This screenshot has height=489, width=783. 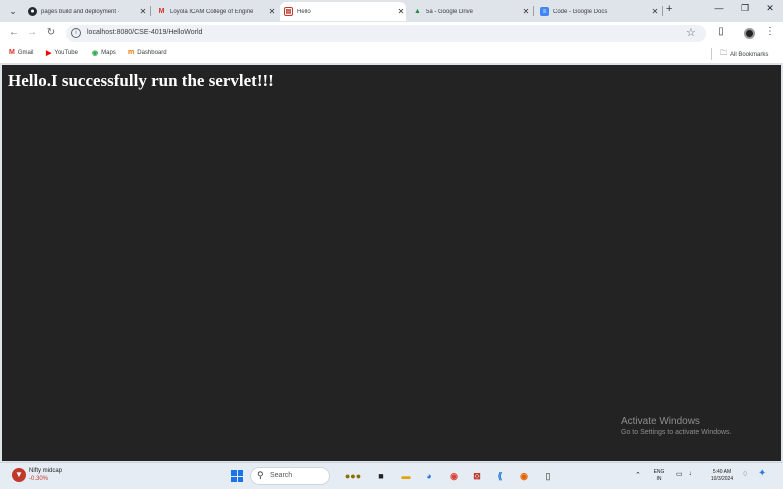 What do you see at coordinates (524, 476) in the screenshot?
I see `firefox-icon: ◉` at bounding box center [524, 476].